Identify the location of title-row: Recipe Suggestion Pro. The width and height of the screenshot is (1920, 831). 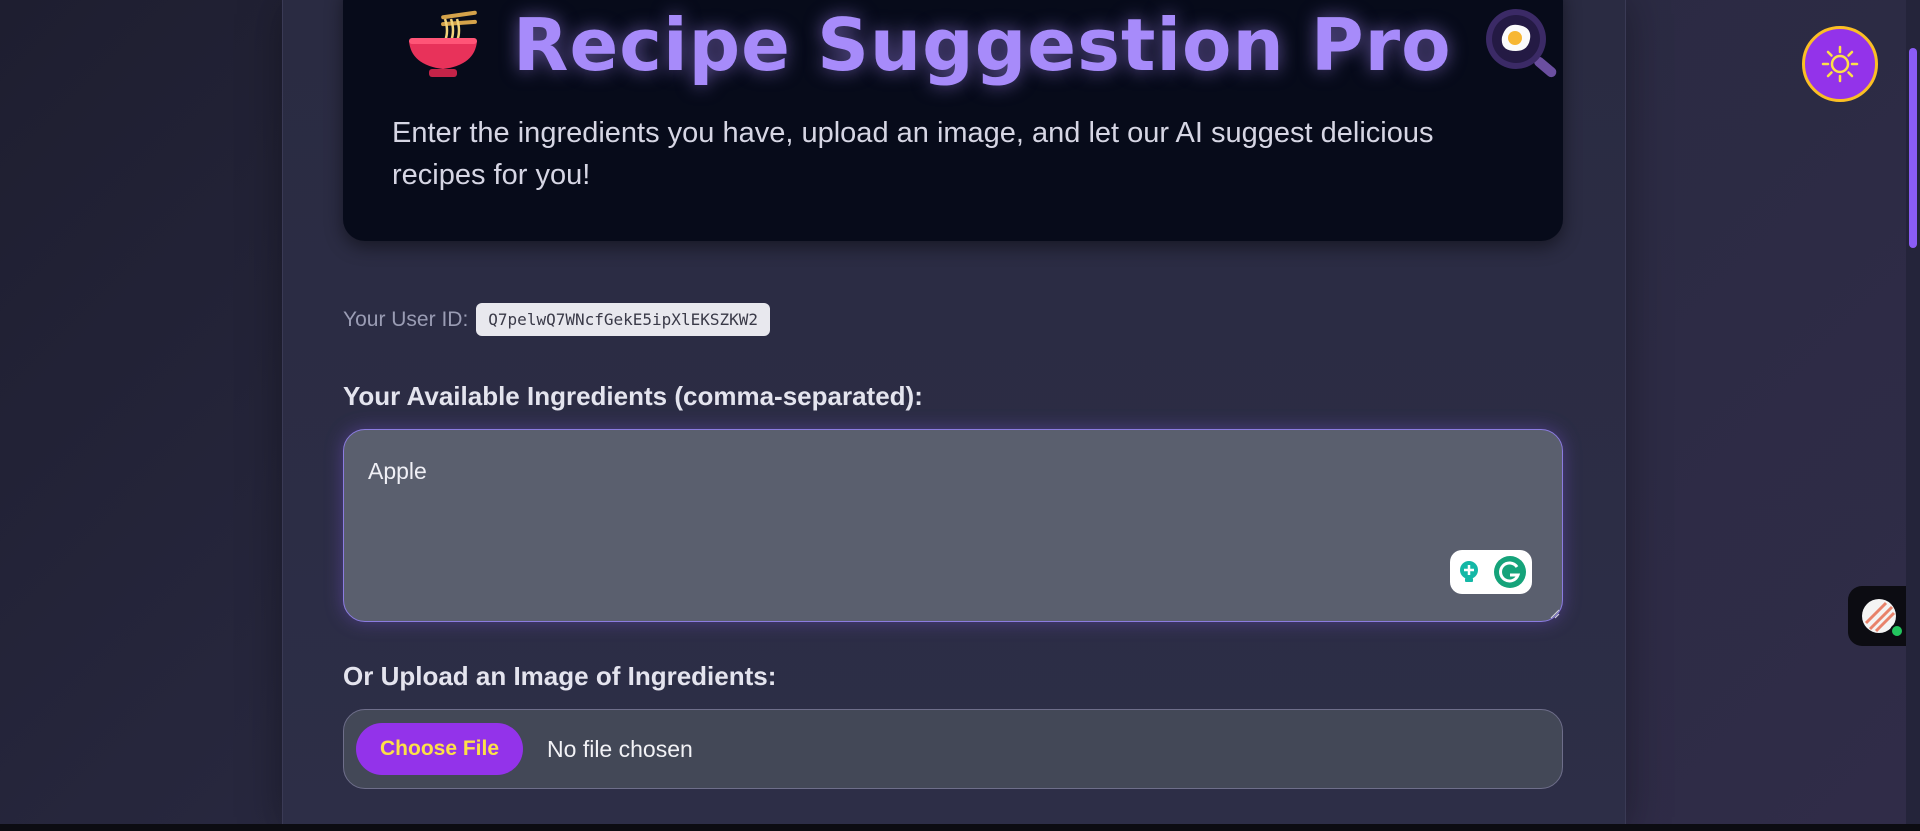
(982, 45).